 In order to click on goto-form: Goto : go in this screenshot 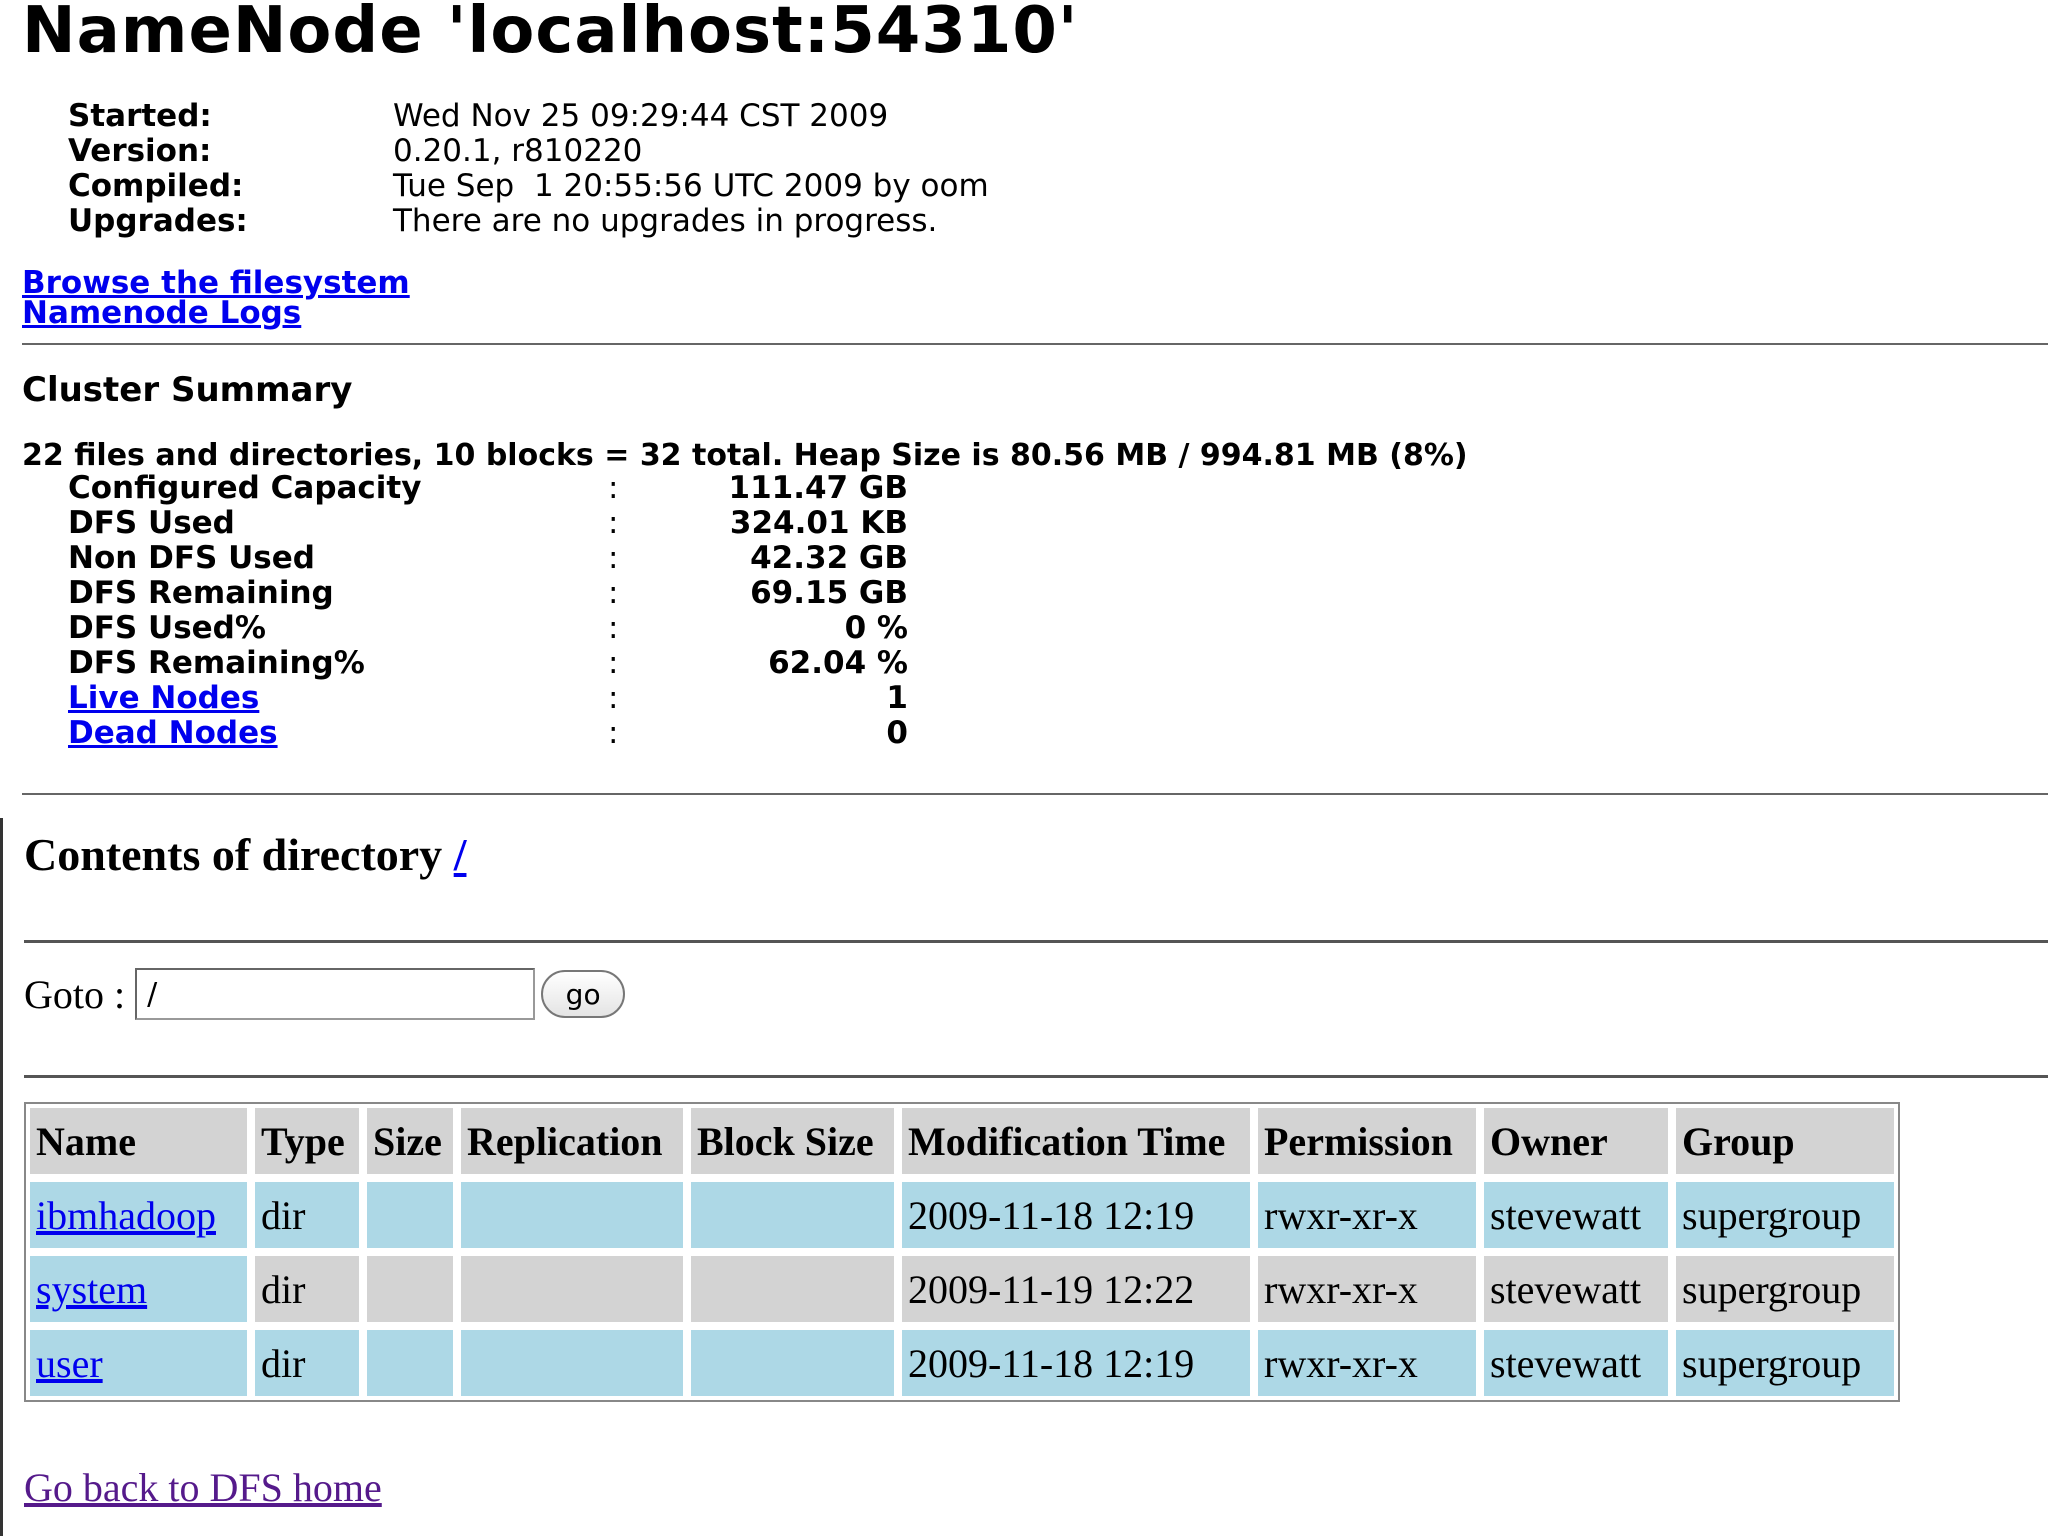, I will do `click(325, 994)`.